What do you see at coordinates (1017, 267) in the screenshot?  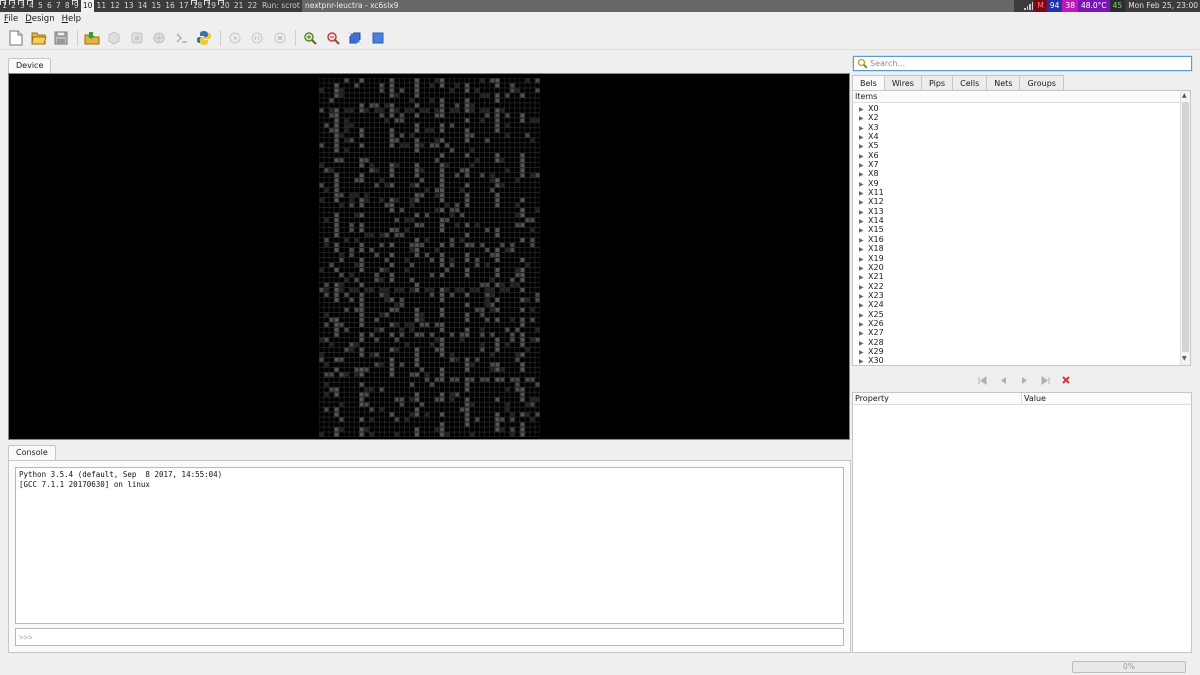 I see `tree-item: ▶ X20` at bounding box center [1017, 267].